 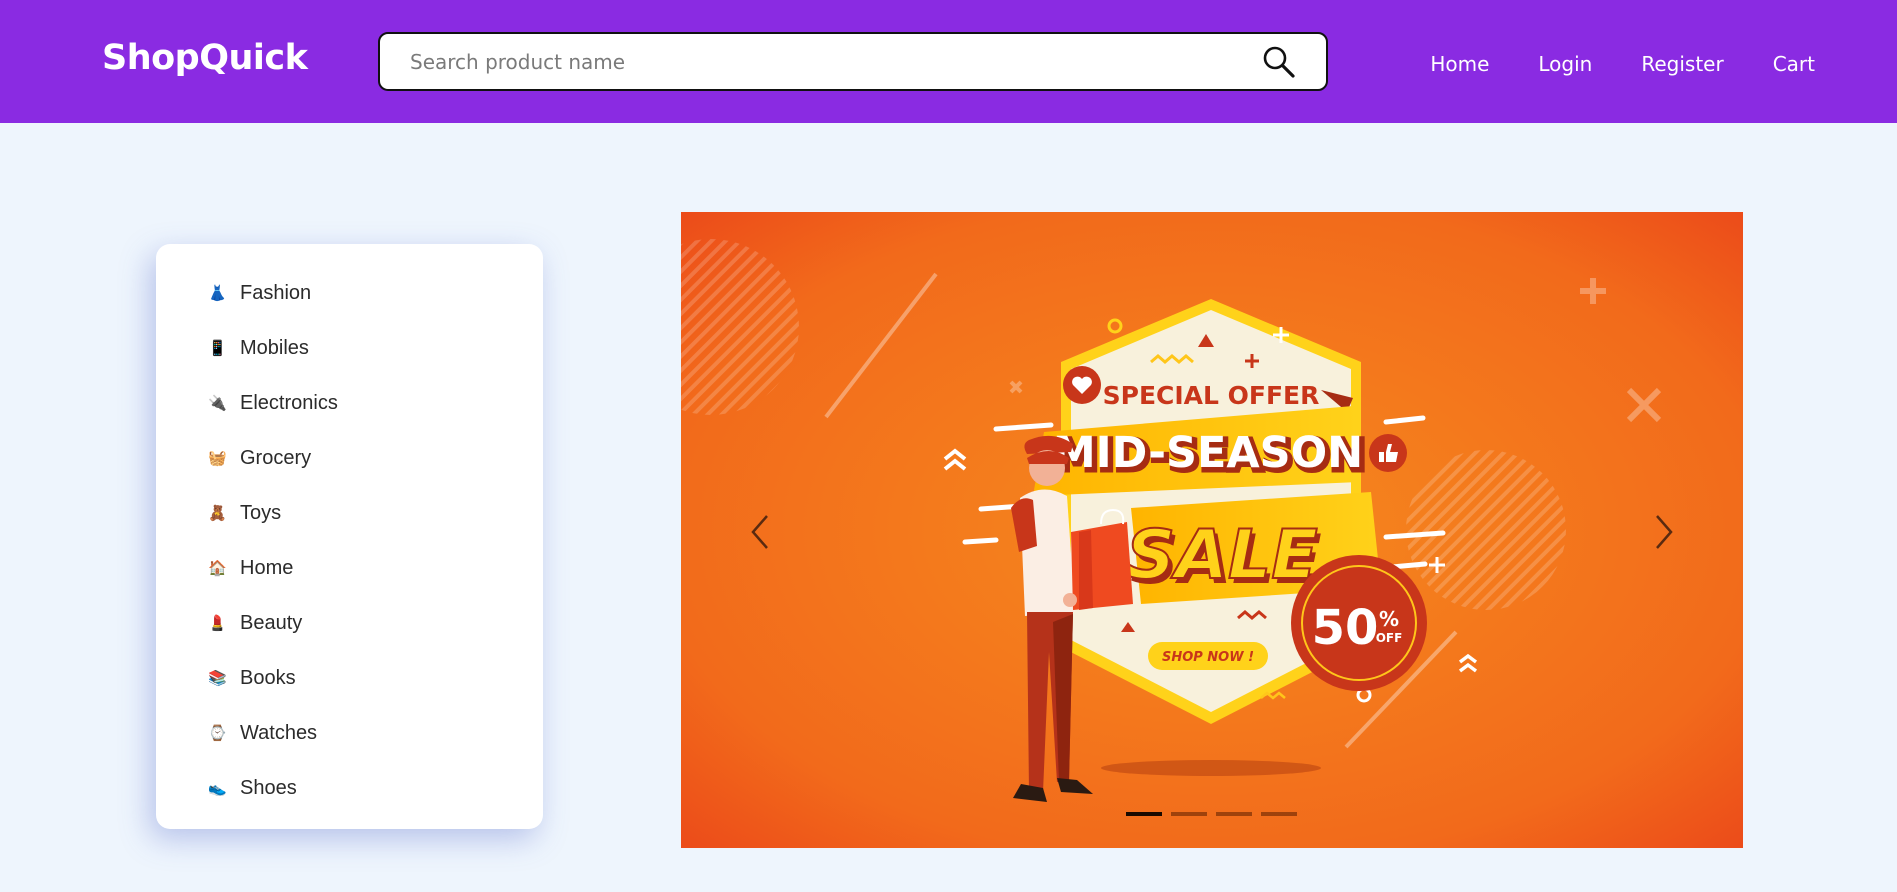 I want to click on electronics-icon: 🔌, so click(x=217, y=403).